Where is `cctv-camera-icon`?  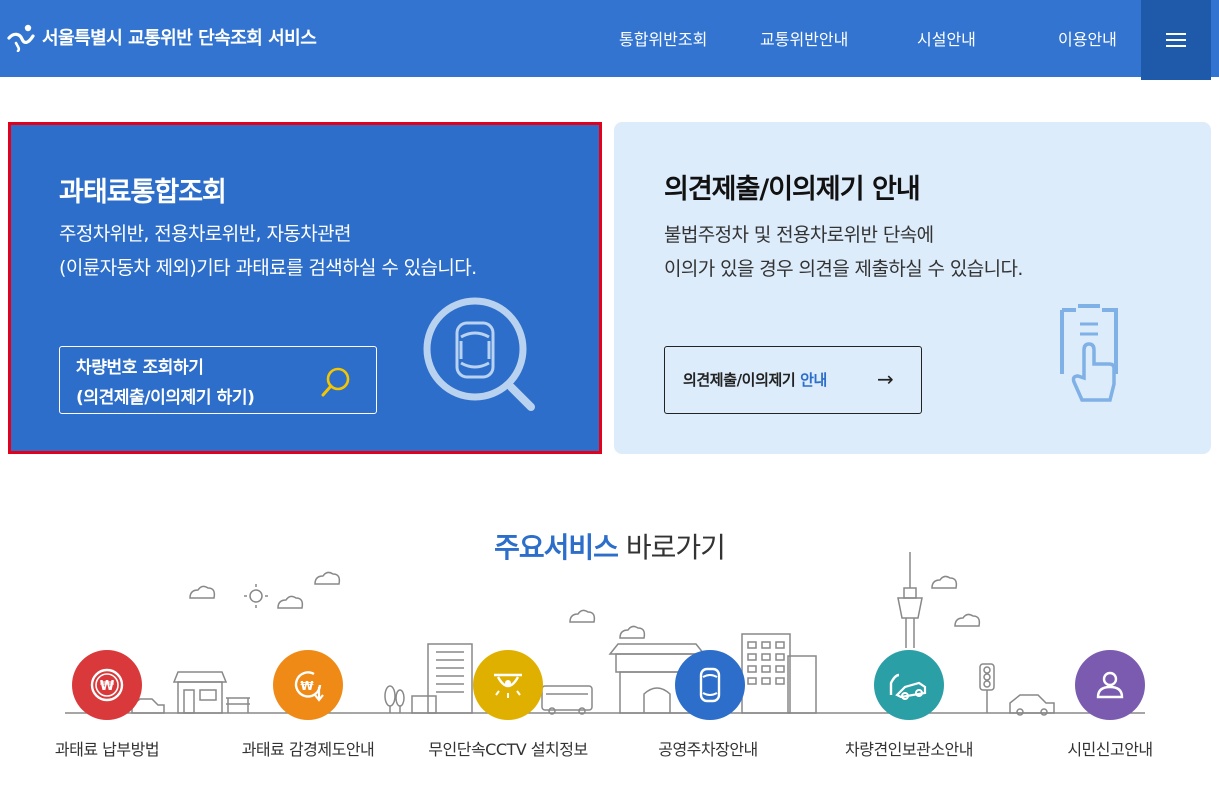
cctv-camera-icon is located at coordinates (508, 685).